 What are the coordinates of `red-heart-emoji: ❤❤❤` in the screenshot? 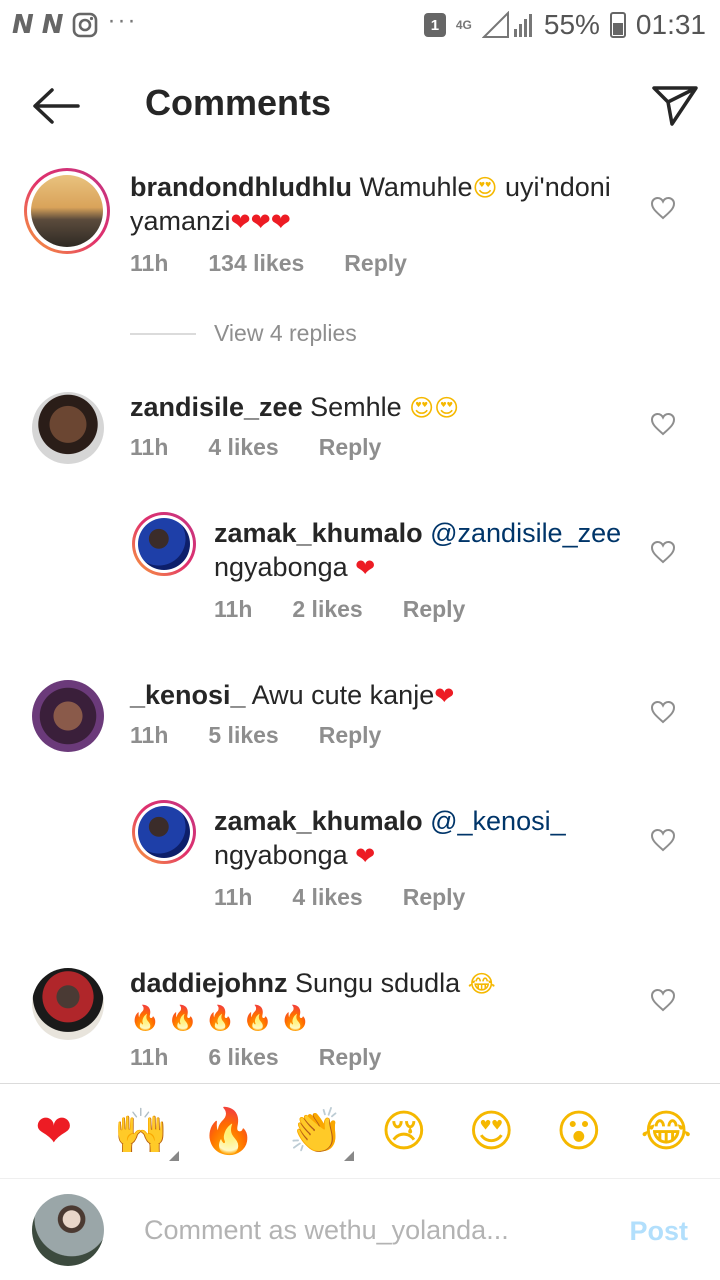 It's located at (260, 222).